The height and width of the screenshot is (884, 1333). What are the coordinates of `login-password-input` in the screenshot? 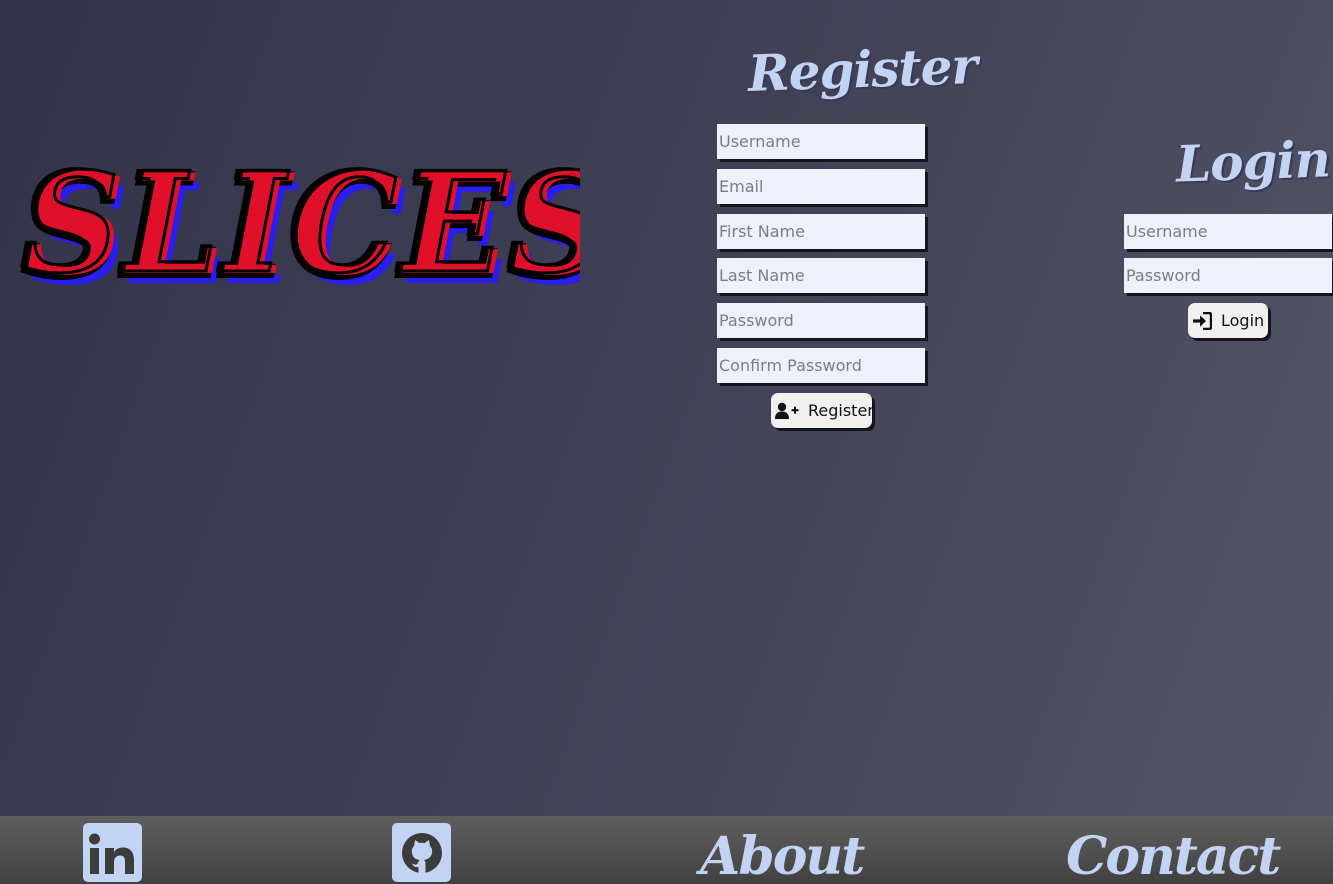 It's located at (1228, 275).